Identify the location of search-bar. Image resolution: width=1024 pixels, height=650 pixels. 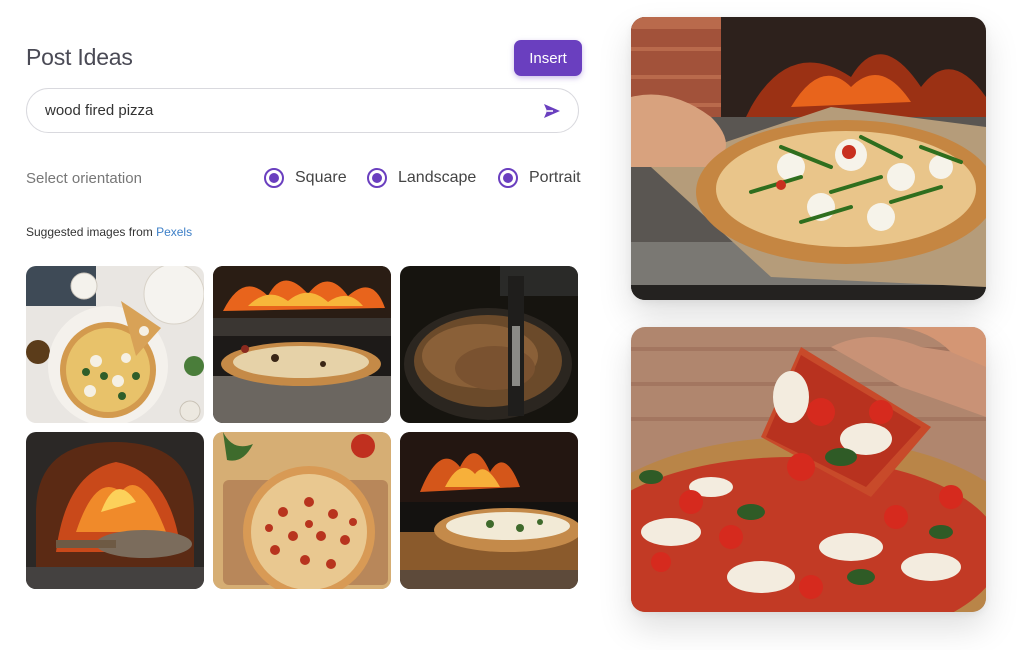
(302, 110).